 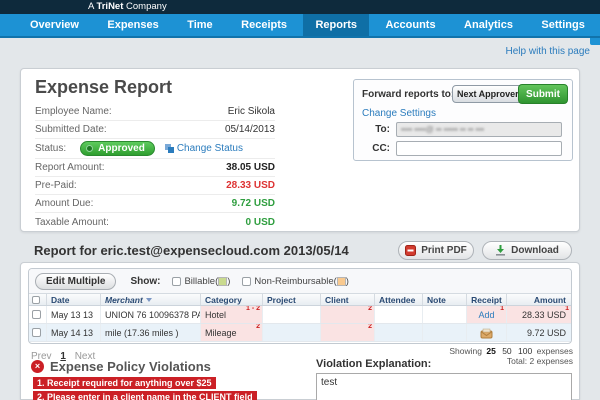 I want to click on field-label: Report Amount:, so click(x=70, y=167).